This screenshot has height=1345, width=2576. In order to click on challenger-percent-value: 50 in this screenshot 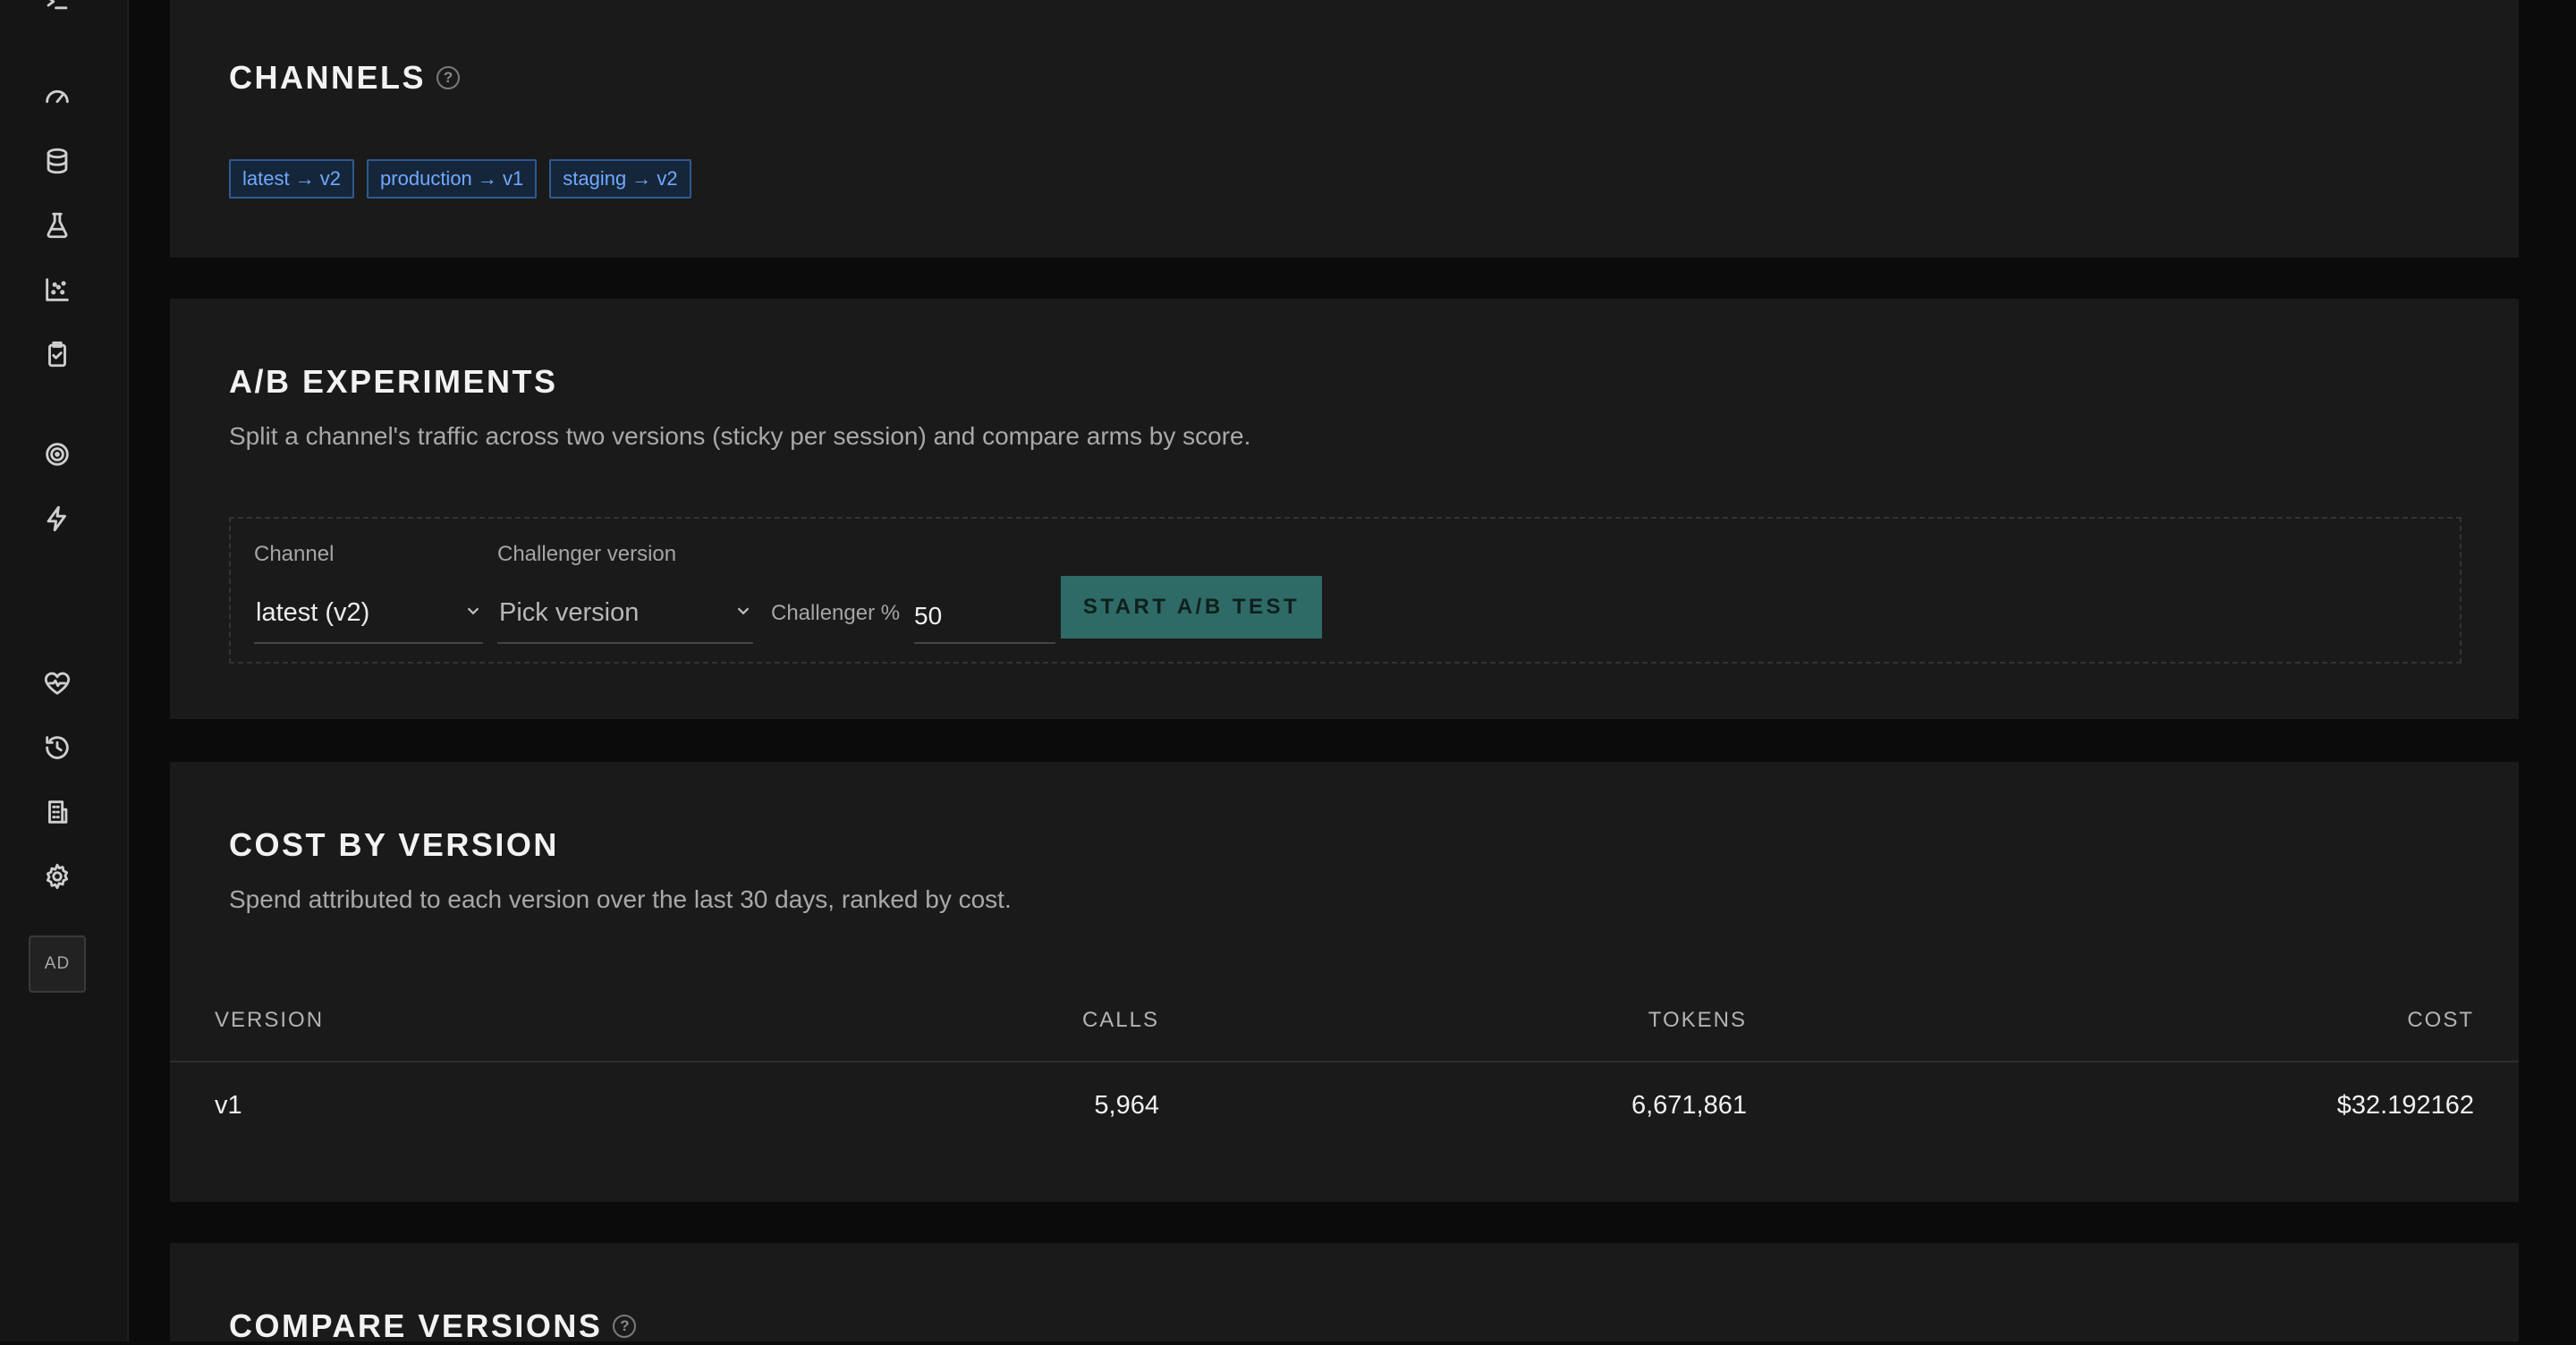, I will do `click(928, 616)`.